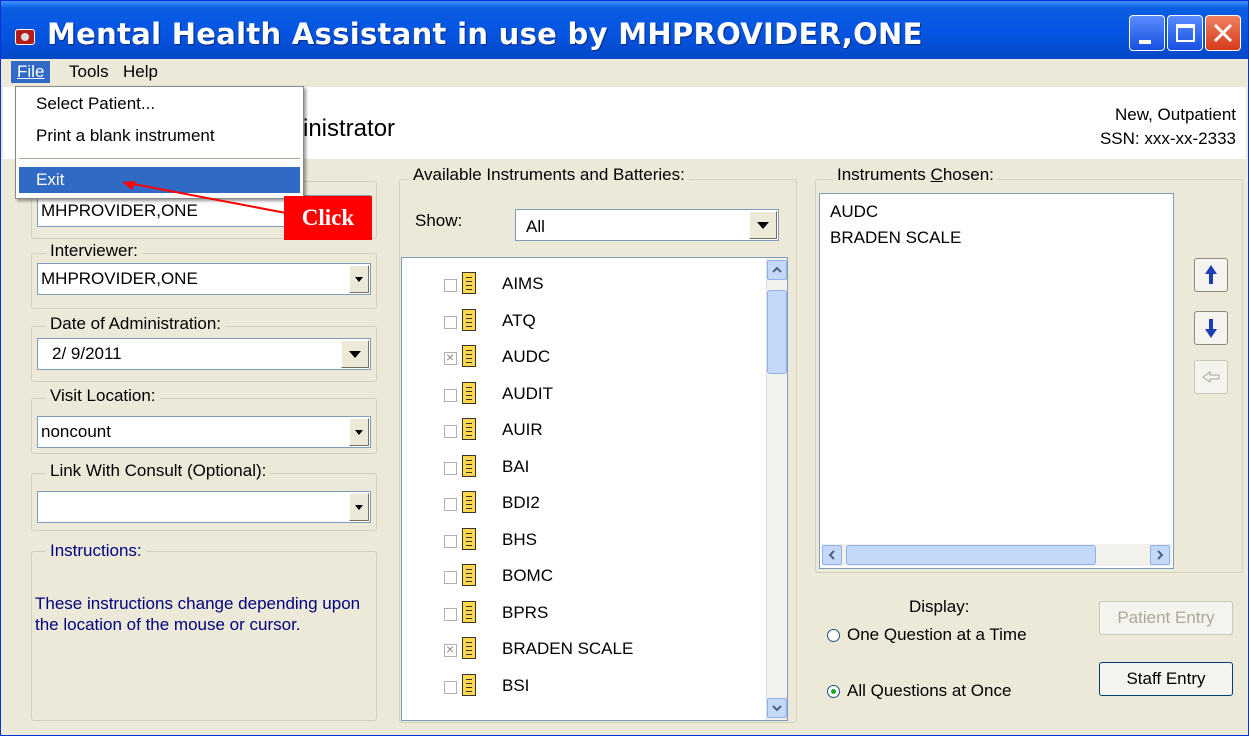 The width and height of the screenshot is (1249, 736). I want to click on location-combo: noncount, so click(204, 432).